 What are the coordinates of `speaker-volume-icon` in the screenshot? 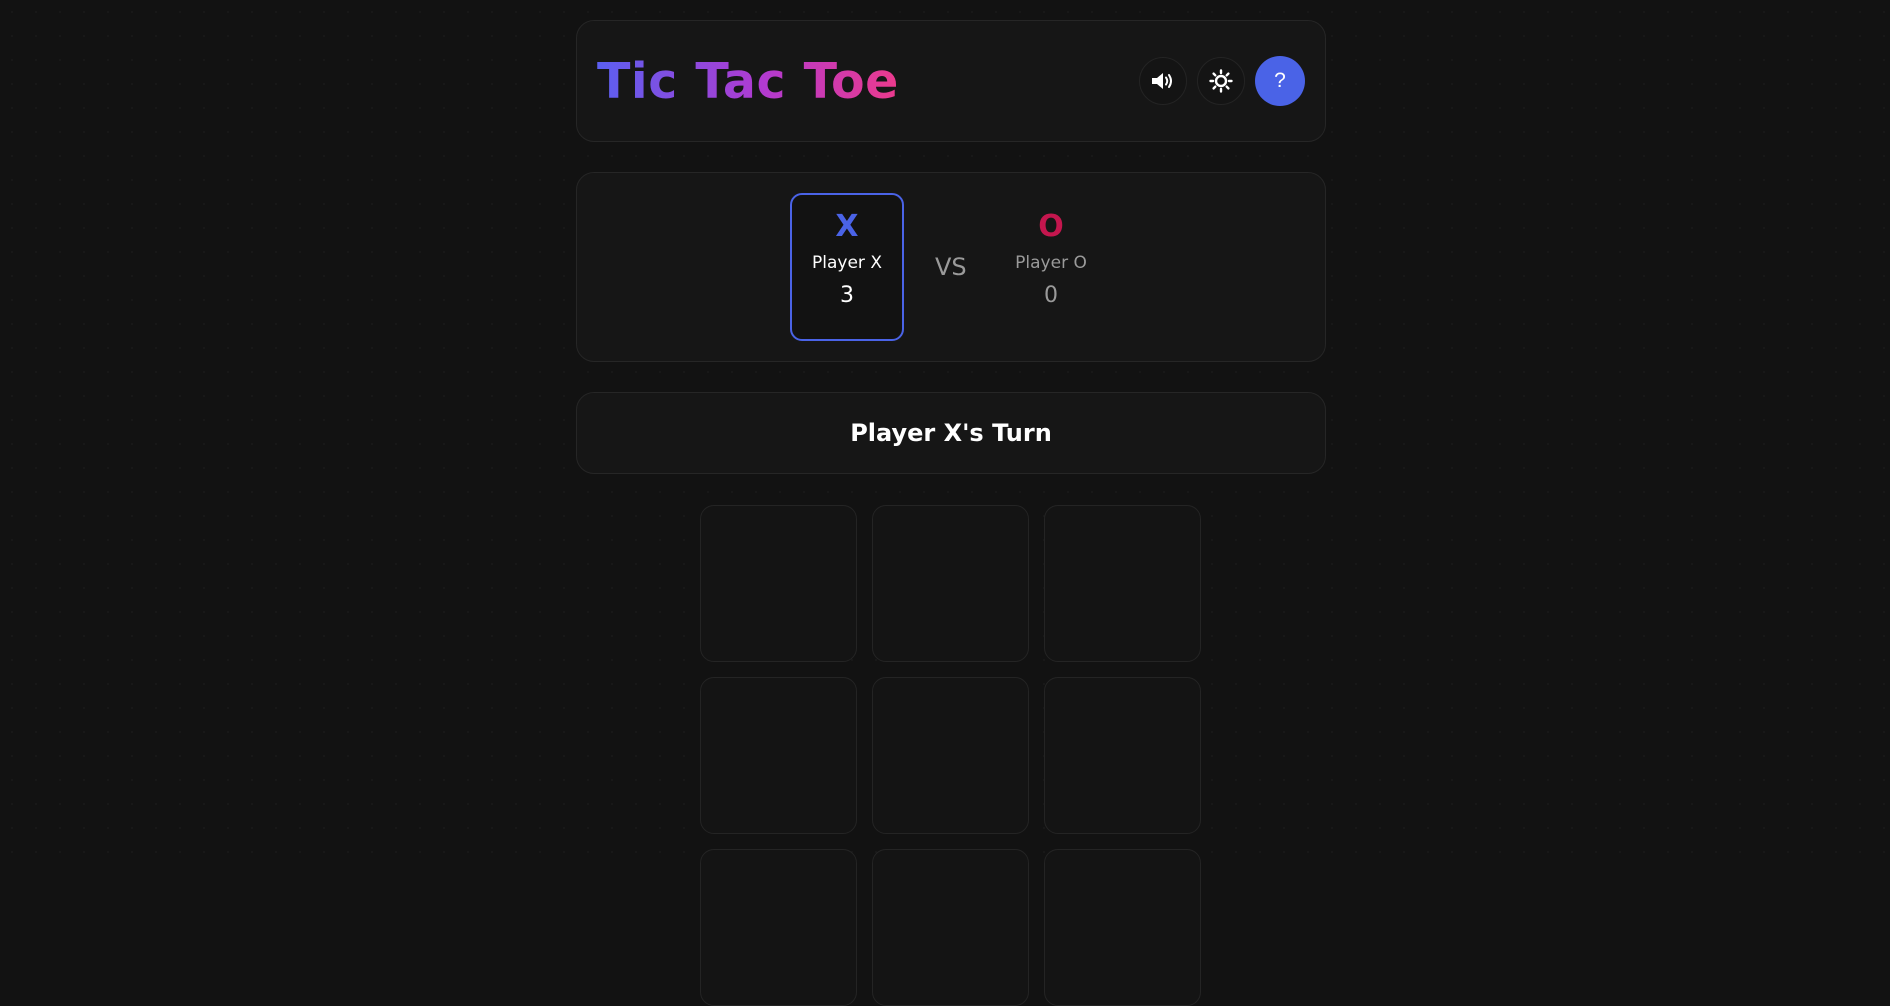 It's located at (1162, 81).